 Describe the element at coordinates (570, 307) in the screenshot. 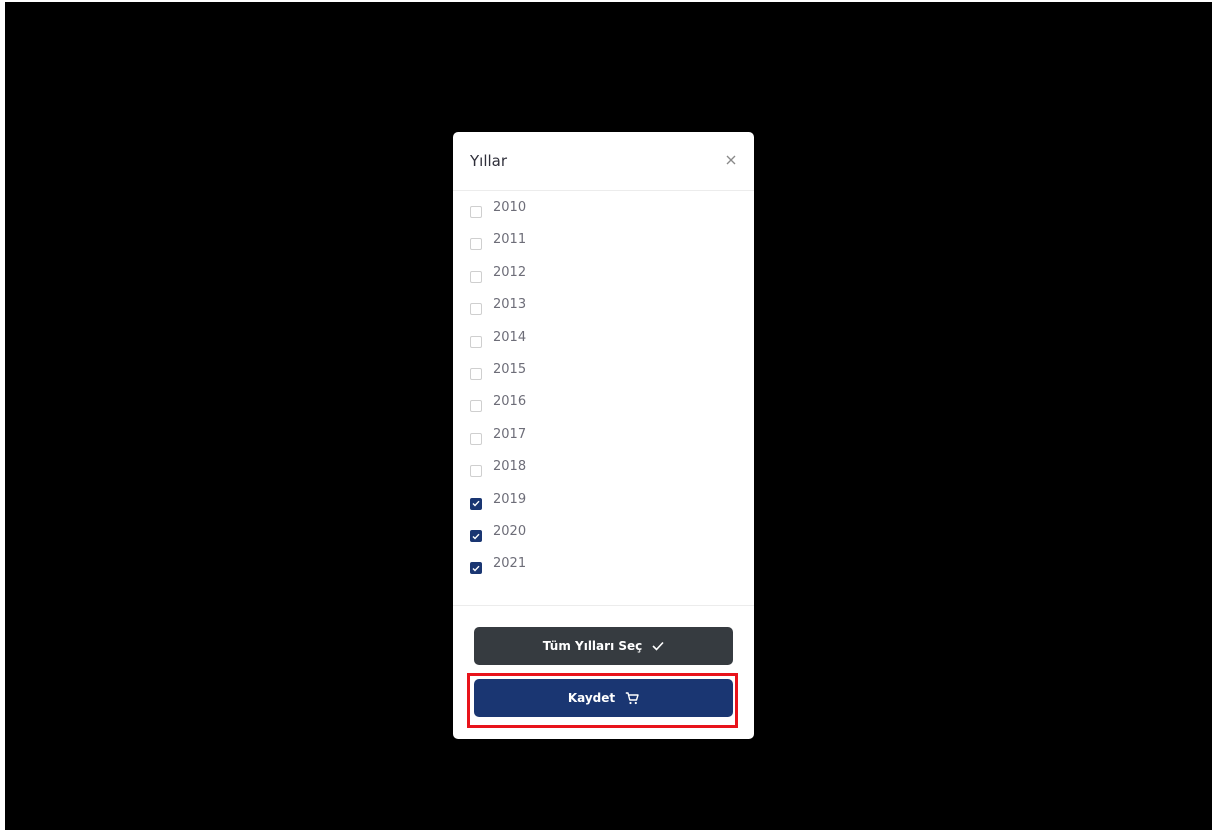

I see `year-option: 2013` at that location.